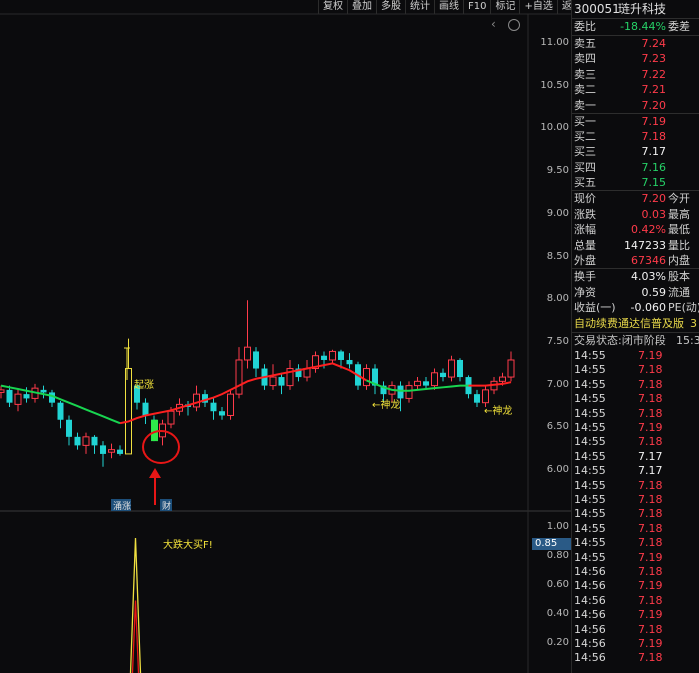 Image resolution: width=699 pixels, height=673 pixels. I want to click on quote-row: 卖二 7.21, so click(635, 90).